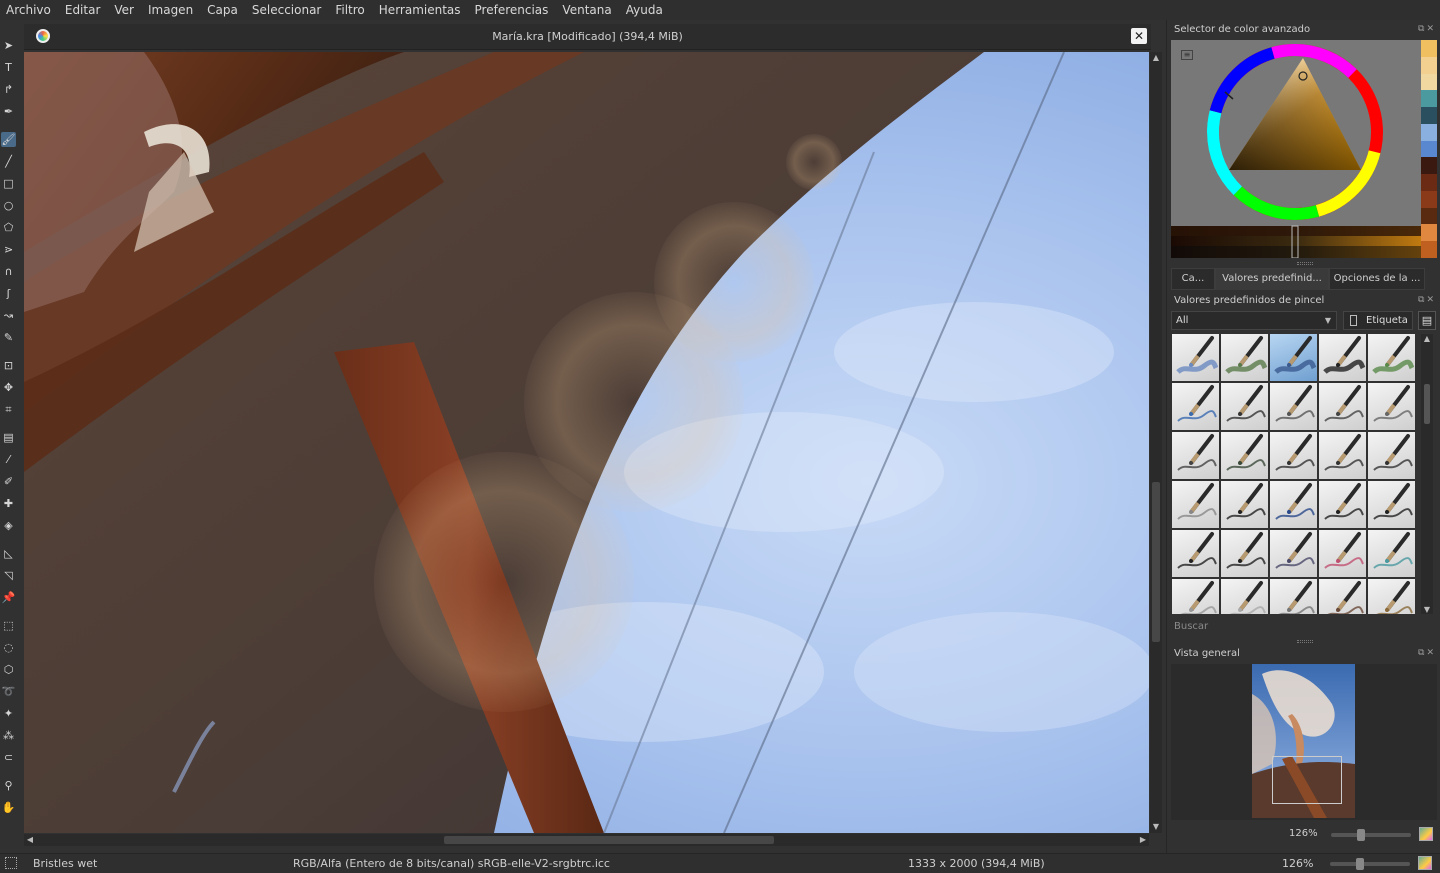  I want to click on rectangular-selection-tool: ⬚, so click(8, 625).